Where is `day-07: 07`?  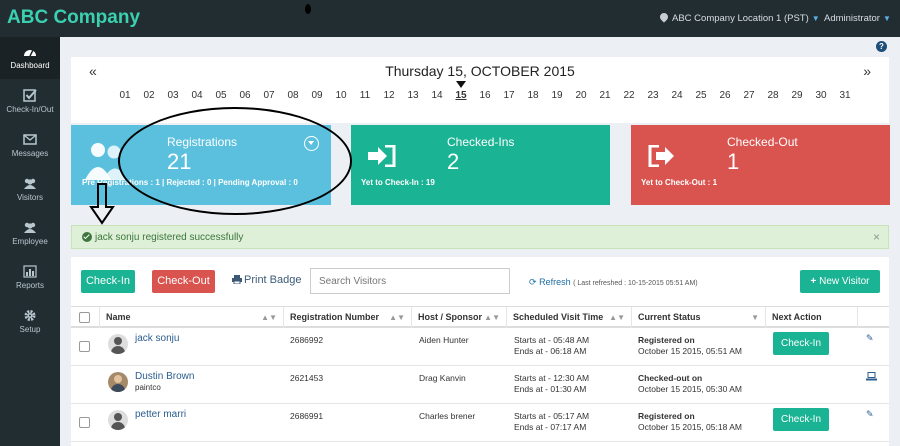
day-07: 07 is located at coordinates (269, 95).